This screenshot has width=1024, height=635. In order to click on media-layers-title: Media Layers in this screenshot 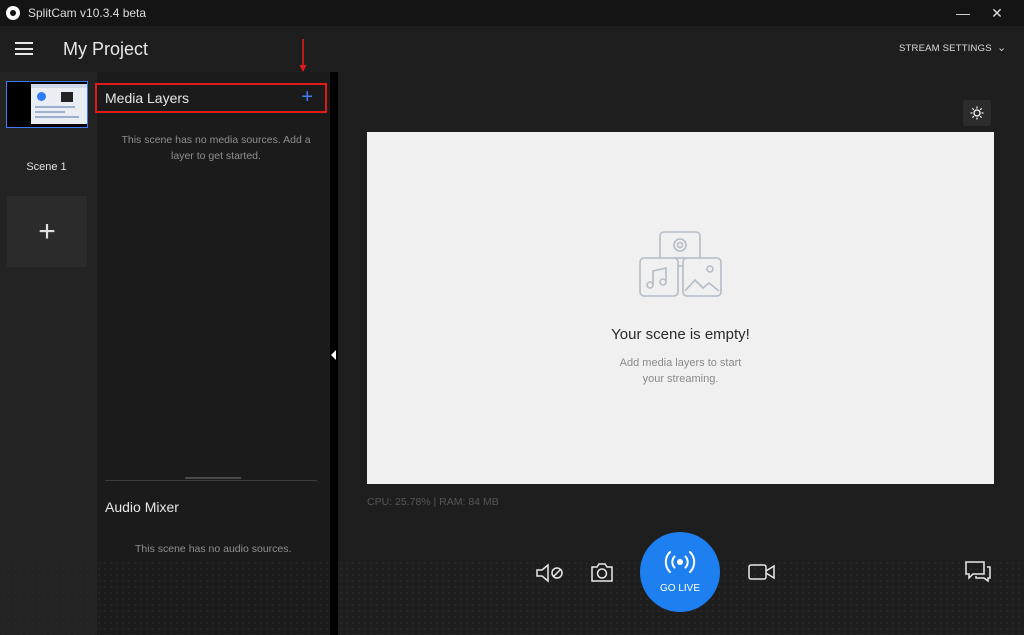, I will do `click(147, 98)`.